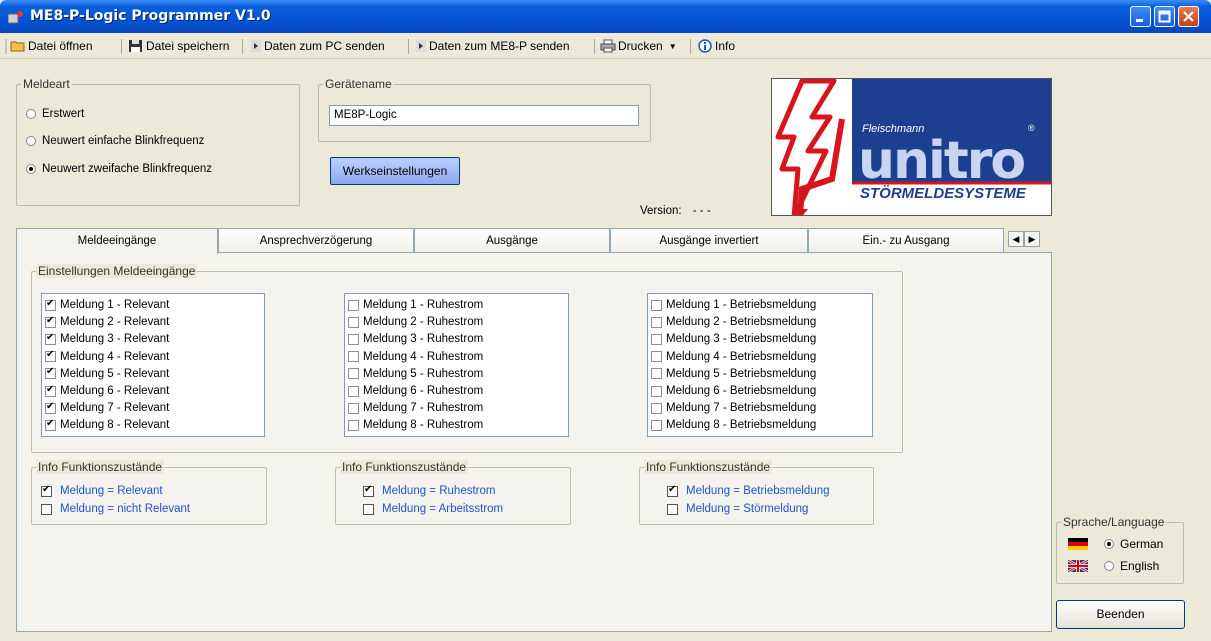 This screenshot has height=641, width=1211. I want to click on maximize-button, so click(1164, 16).